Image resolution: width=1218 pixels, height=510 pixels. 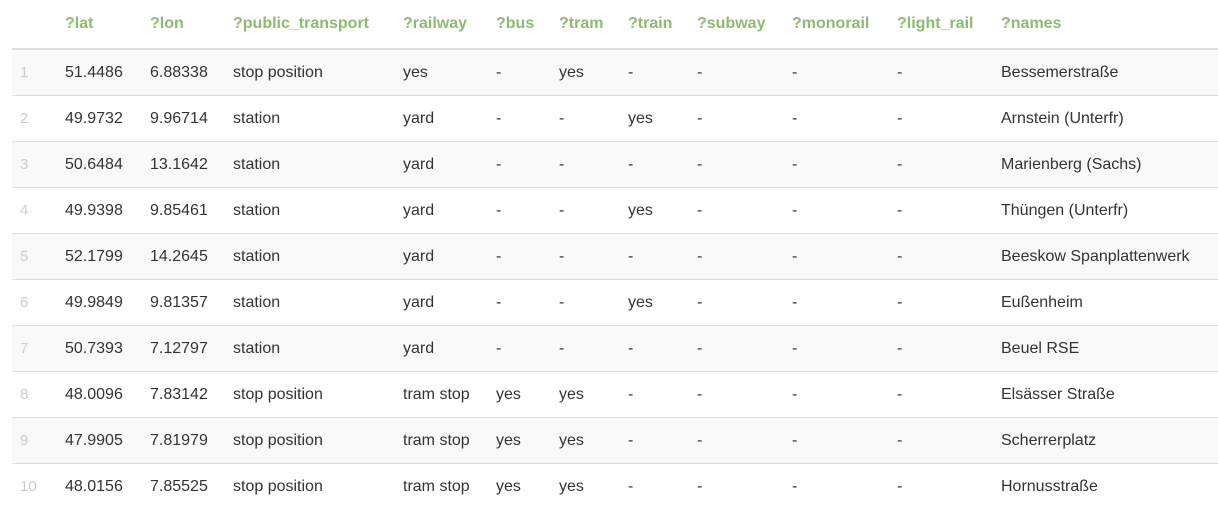 What do you see at coordinates (183, 348) in the screenshot?
I see `cell-lon: 7.12797` at bounding box center [183, 348].